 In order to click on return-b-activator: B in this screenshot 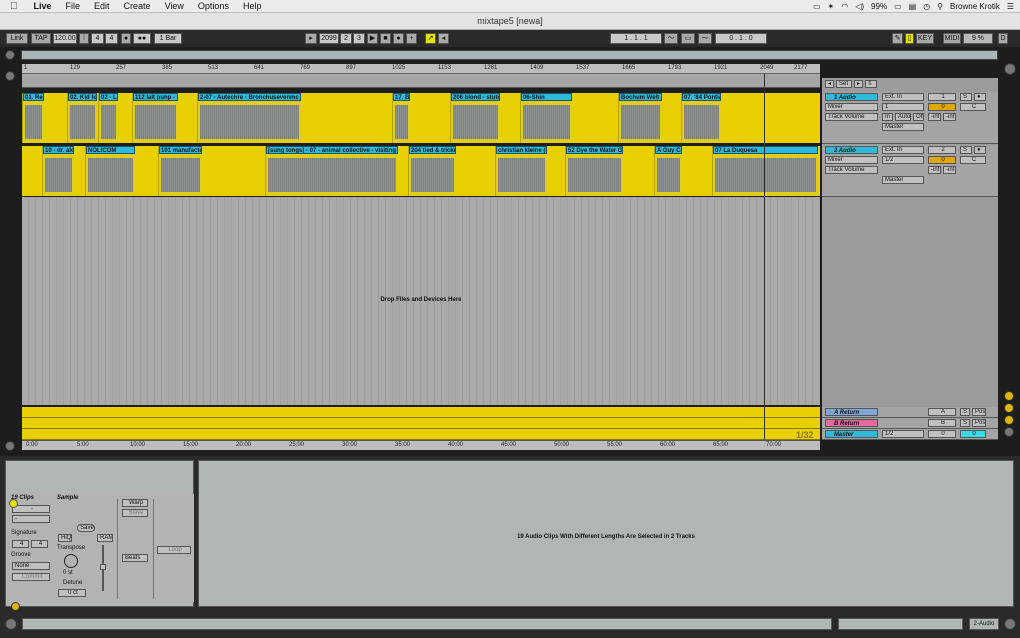, I will do `click(942, 423)`.